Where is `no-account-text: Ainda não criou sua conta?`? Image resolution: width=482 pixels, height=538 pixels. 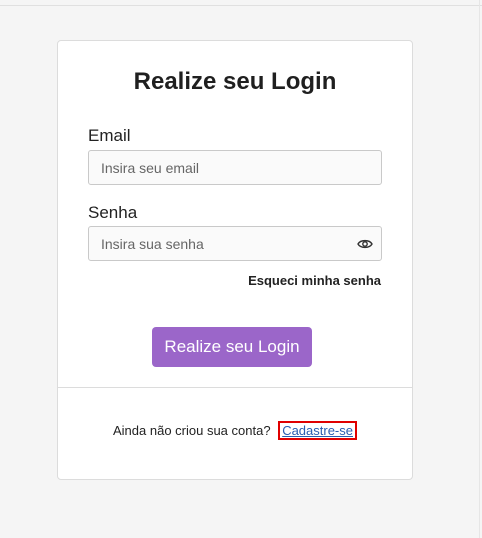 no-account-text: Ainda não criou sua conta? is located at coordinates (192, 430).